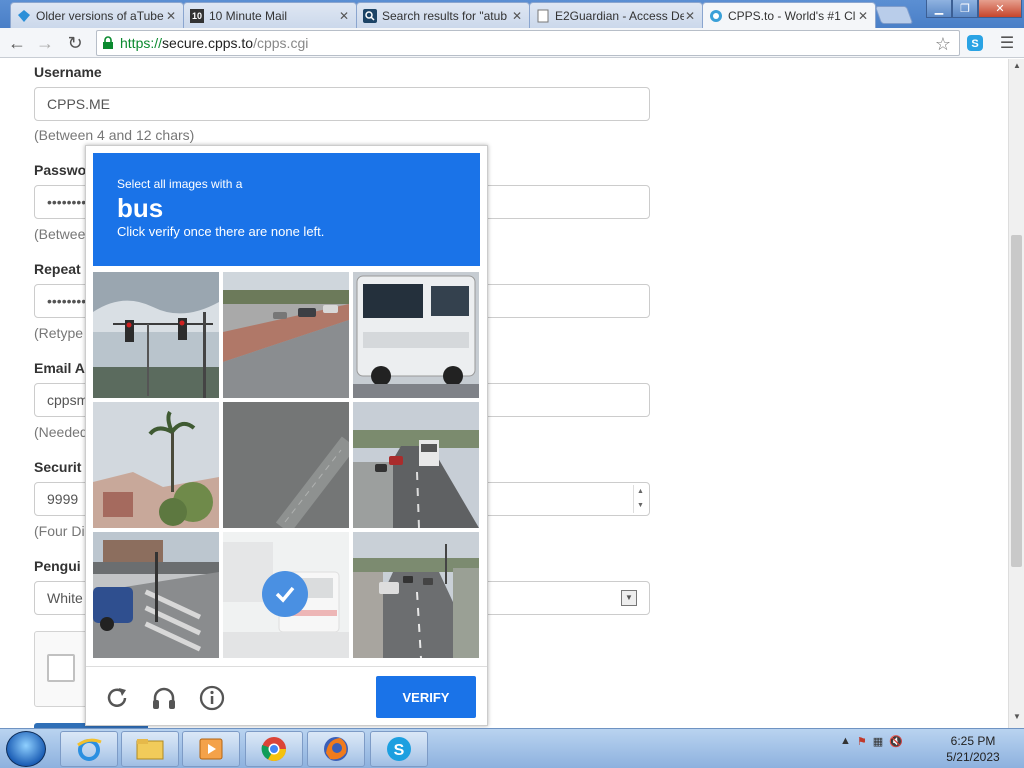  What do you see at coordinates (270, 15) in the screenshot?
I see `tab-10-minute-mail: 10 10 Minute Mail ✕` at bounding box center [270, 15].